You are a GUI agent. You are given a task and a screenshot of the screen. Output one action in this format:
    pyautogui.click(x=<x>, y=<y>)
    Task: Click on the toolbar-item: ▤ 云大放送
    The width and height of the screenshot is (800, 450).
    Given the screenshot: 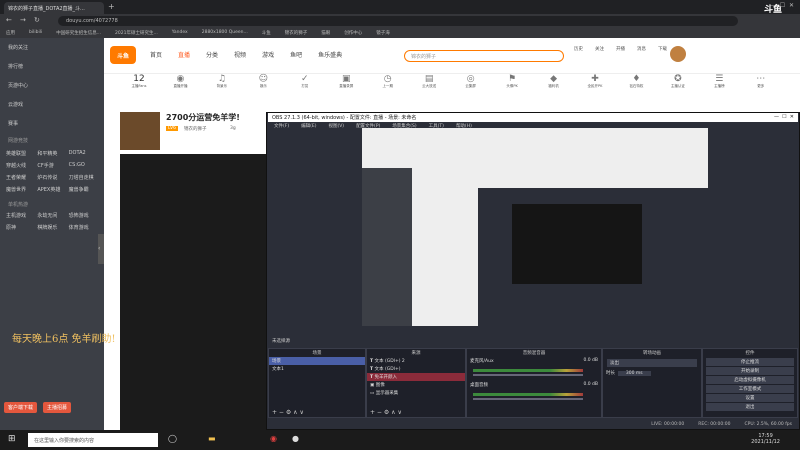 What is the action you would take?
    pyautogui.click(x=429, y=89)
    